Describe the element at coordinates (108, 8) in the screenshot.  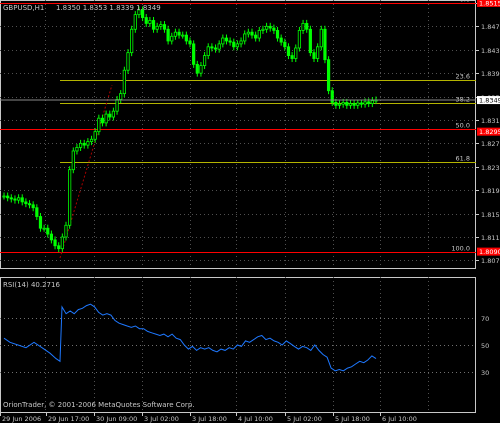
I see `ohlc-values: 1.8350 1.8353 1.8339 1.8349` at that location.